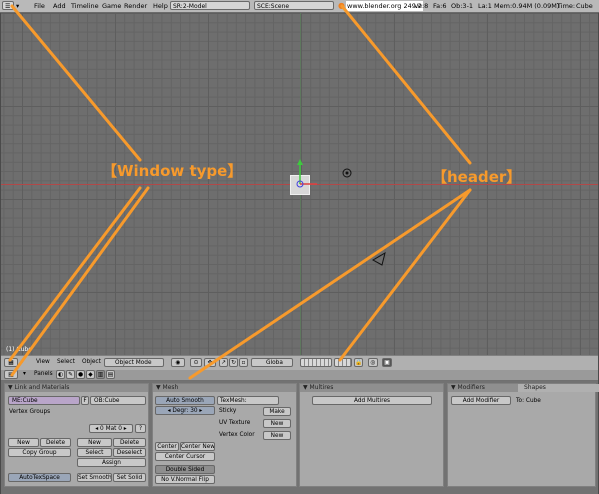 The image size is (599, 494). I want to click on header-annotation: 【header】, so click(477, 177).